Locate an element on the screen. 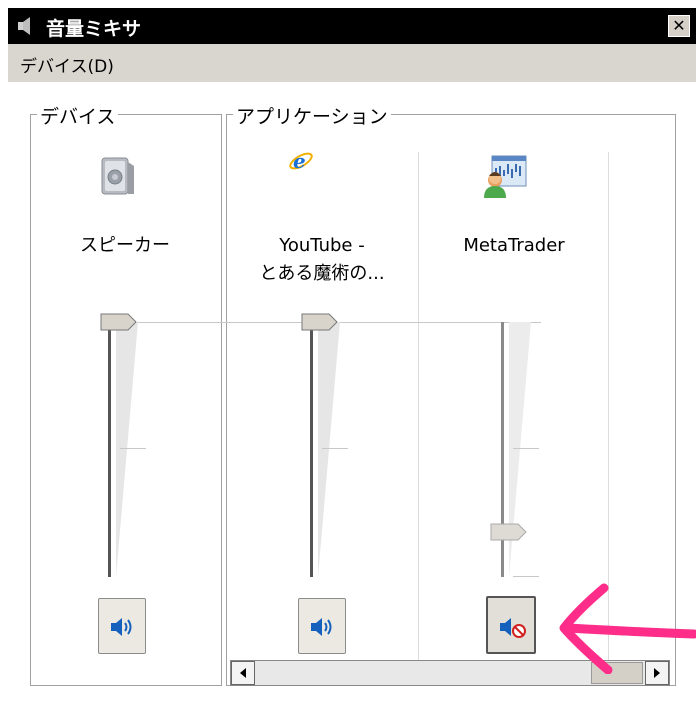 Image resolution: width=696 pixels, height=714 pixels. annotation-arrow is located at coordinates (627, 628).